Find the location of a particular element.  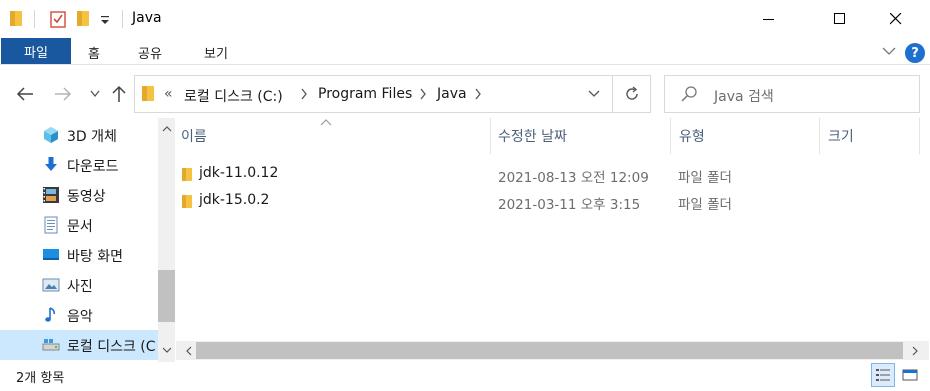

sidebar-item-label: 다운로드 is located at coordinates (93, 167).